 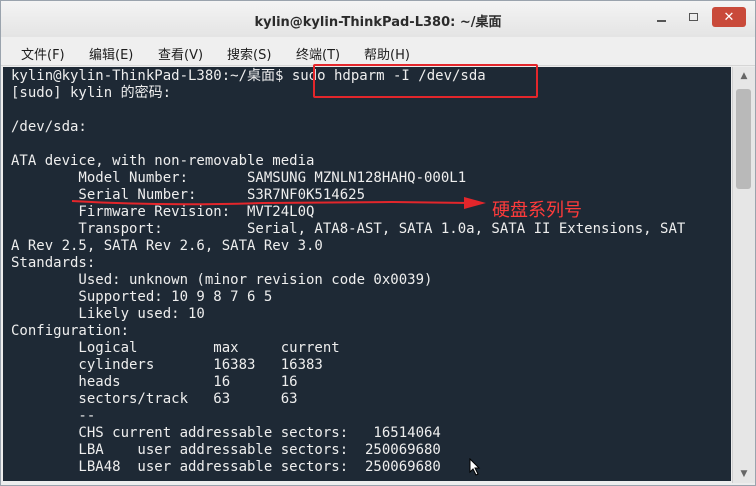 I want to click on menu-help: 帮助(H), so click(x=387, y=53).